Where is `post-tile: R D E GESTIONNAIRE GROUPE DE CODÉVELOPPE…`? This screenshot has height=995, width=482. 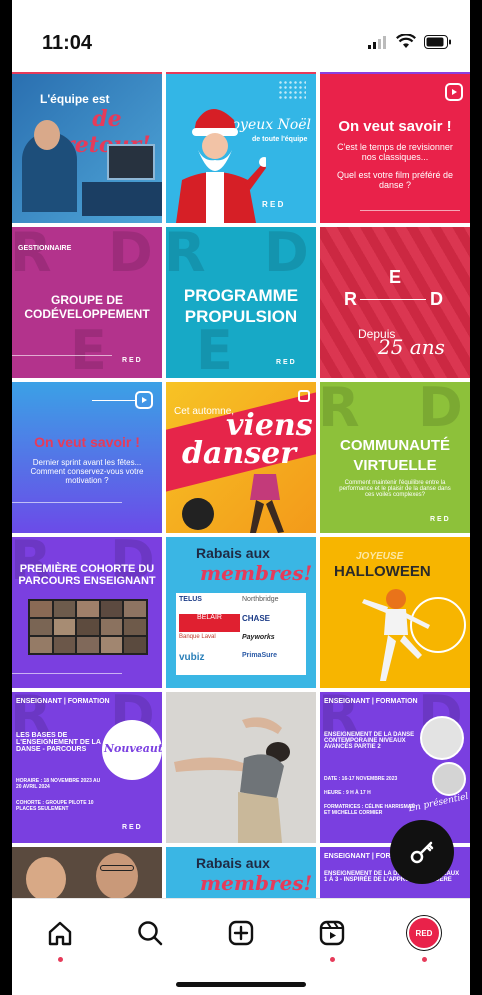 post-tile: R D E GESTIONNAIRE GROUPE DE CODÉVELOPPE… is located at coordinates (87, 302).